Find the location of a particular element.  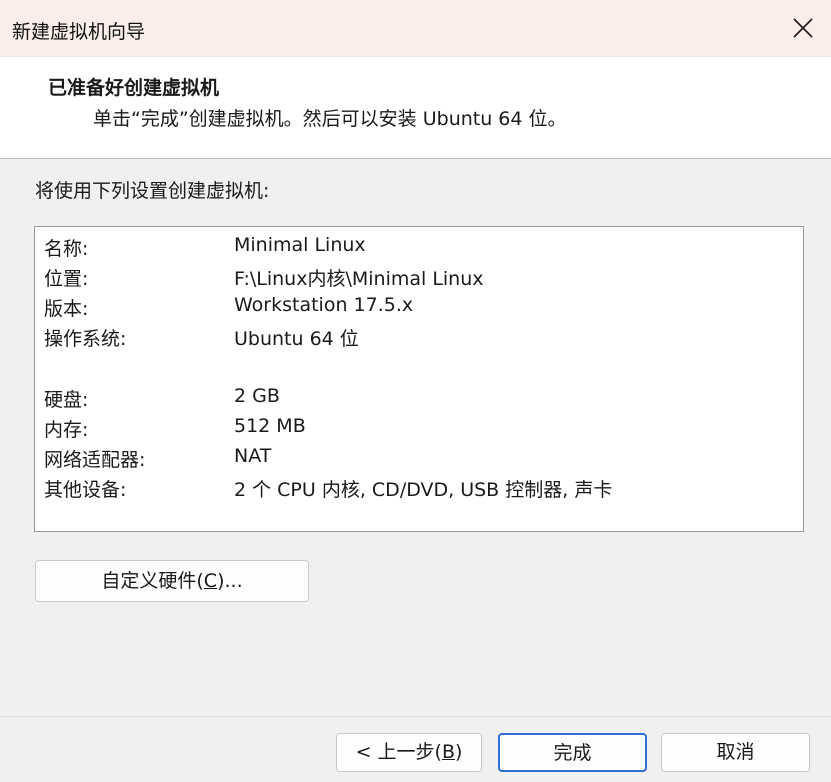

window-title: 新建虚拟机向导 is located at coordinates (79, 32).